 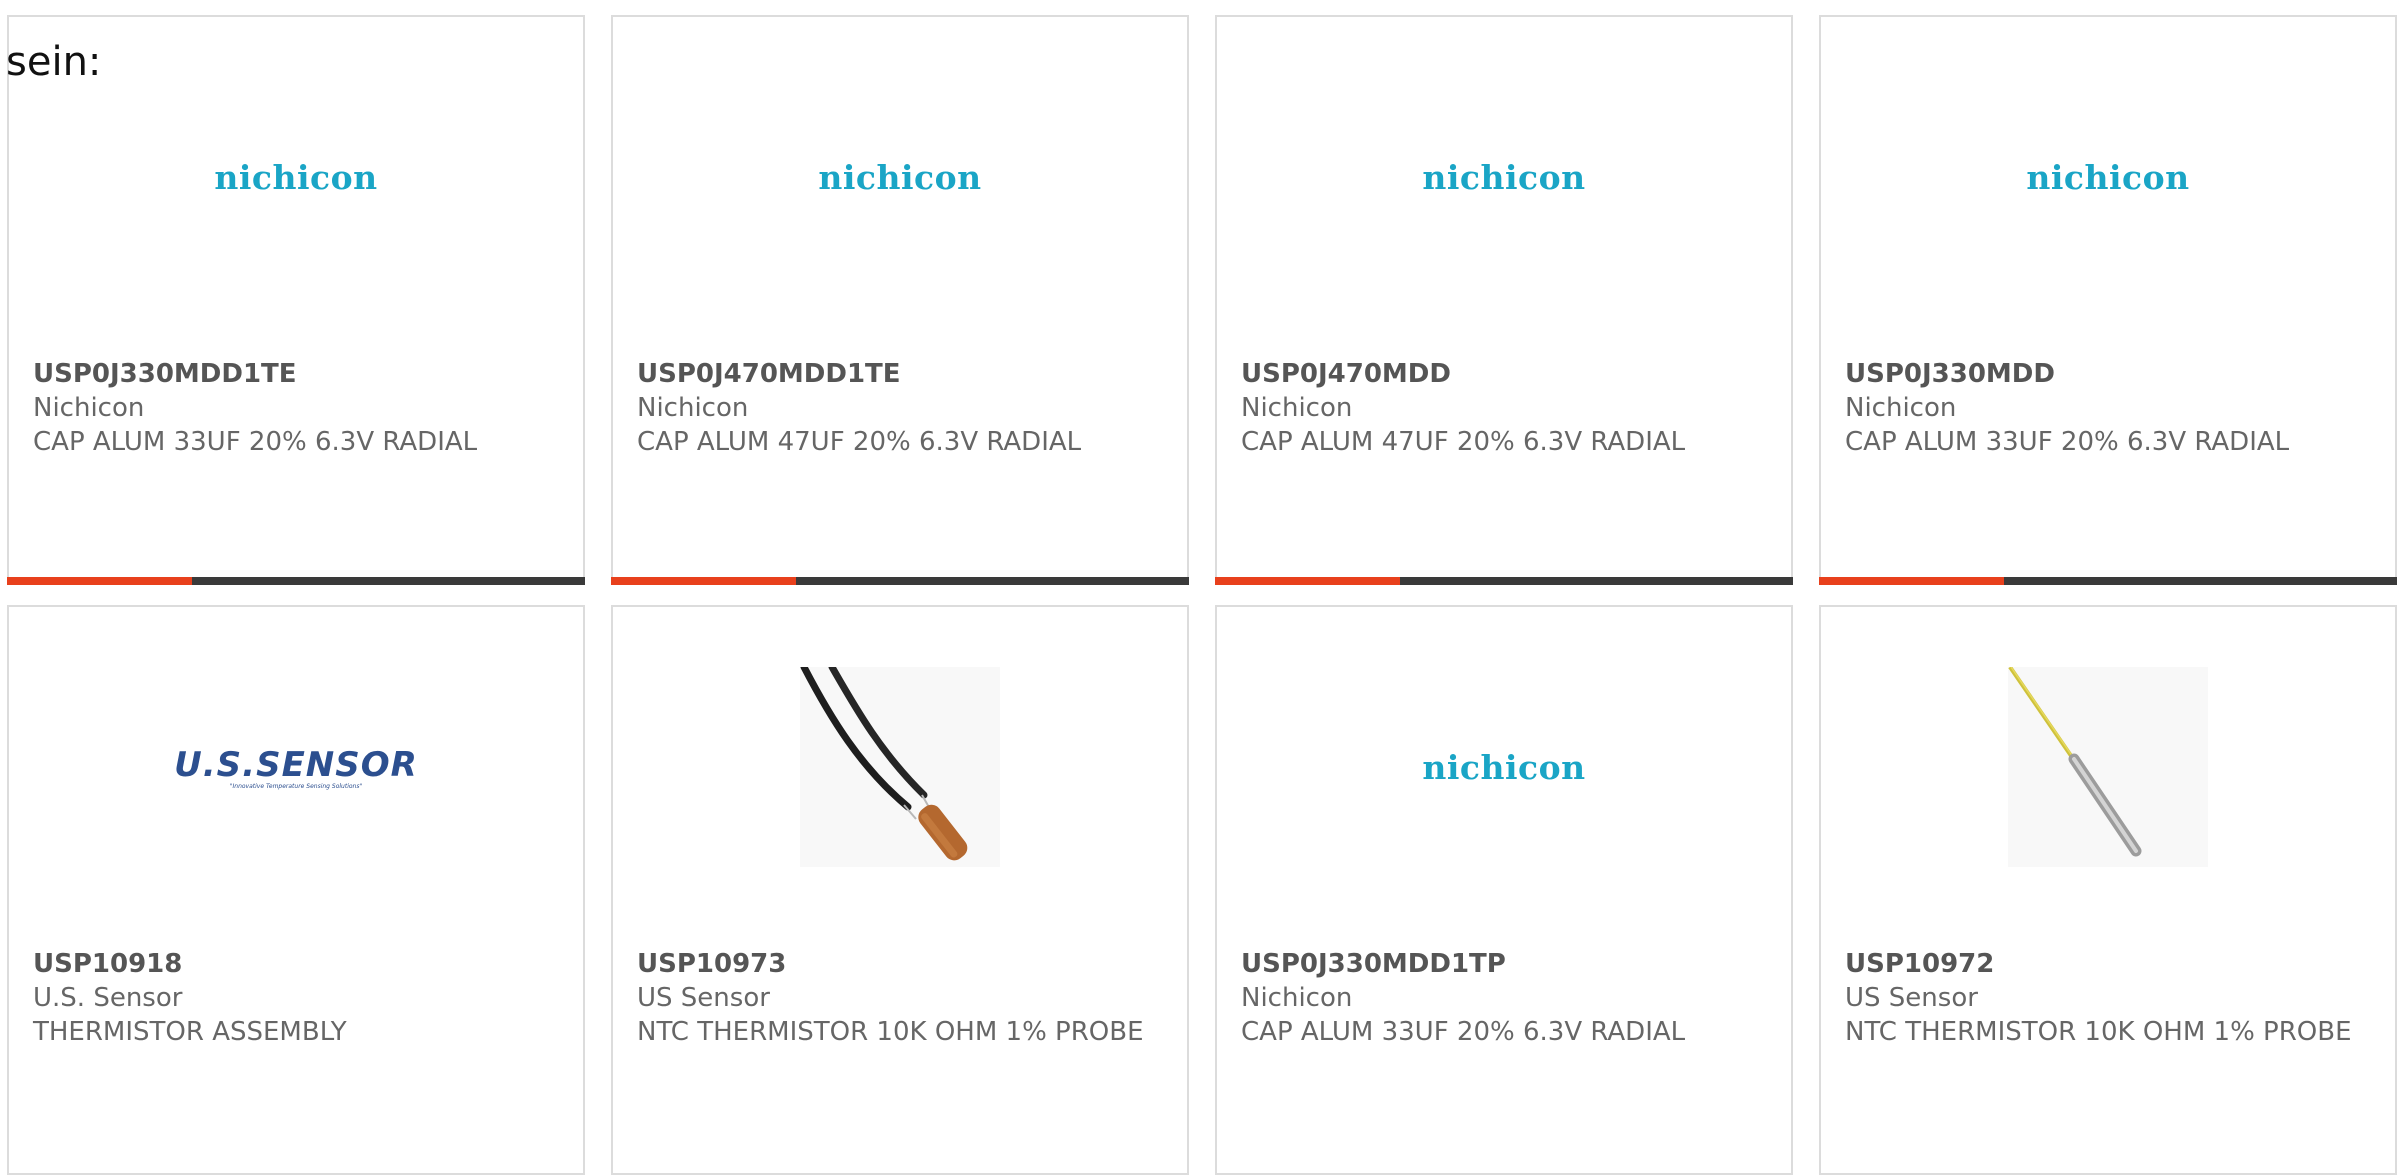 What do you see at coordinates (900, 964) in the screenshot?
I see `part-number-link: USP10973` at bounding box center [900, 964].